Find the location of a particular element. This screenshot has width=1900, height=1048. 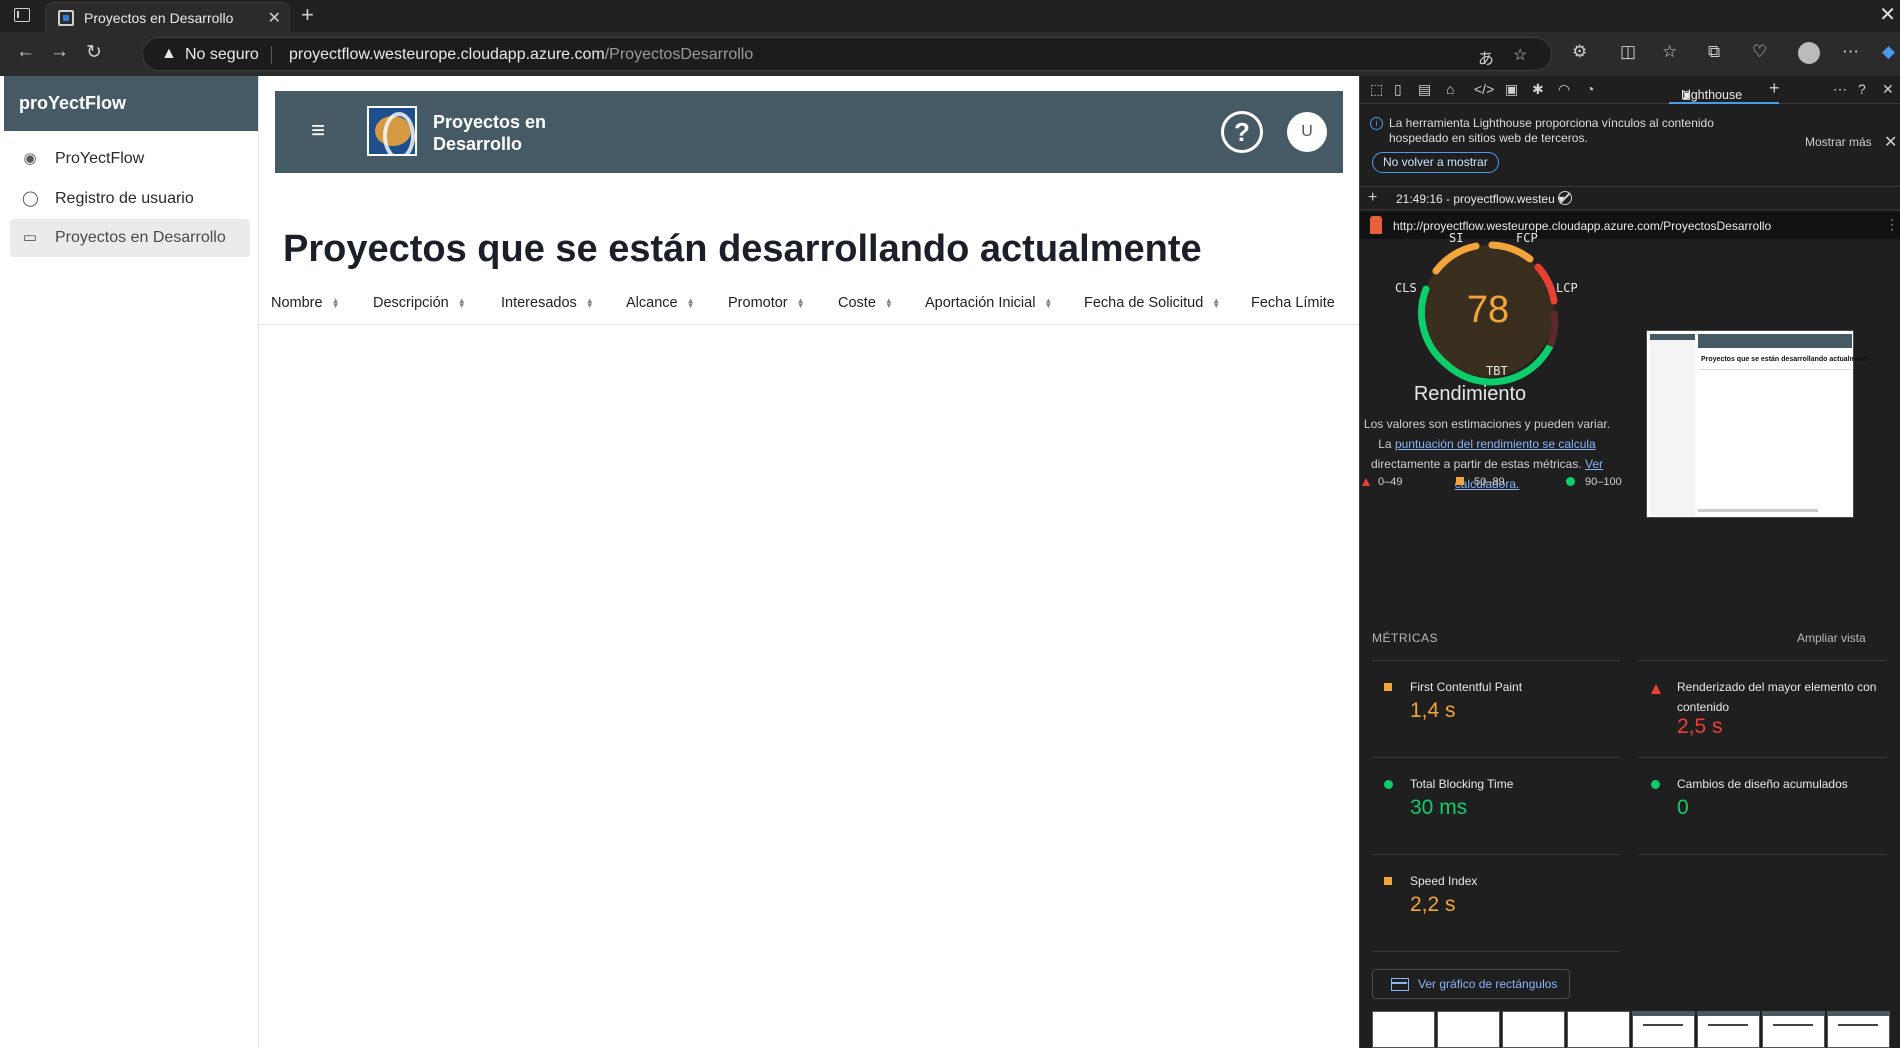

forward-icon: → is located at coordinates (59, 52).